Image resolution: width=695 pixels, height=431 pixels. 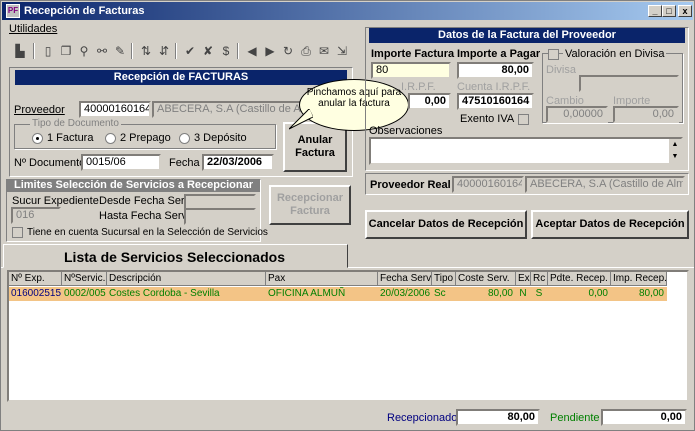 I want to click on radio-factura-label: 1 Factura, so click(x=70, y=138).